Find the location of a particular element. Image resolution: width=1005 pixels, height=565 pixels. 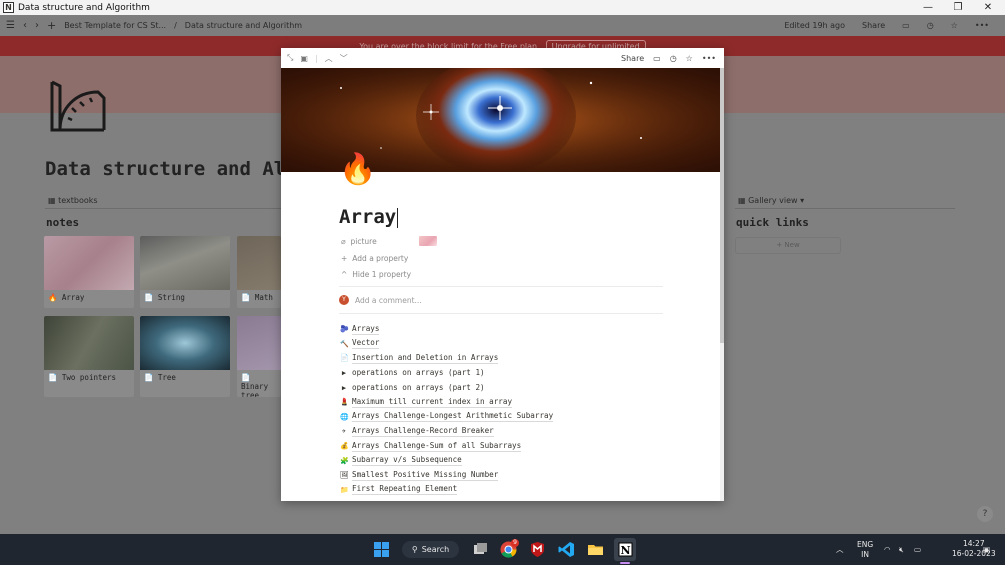

back-arrow-icon: ‹ is located at coordinates (25, 25).